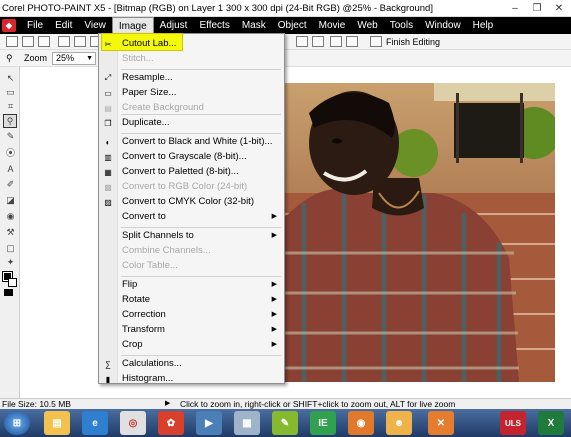  I want to click on import-icon, so click(336, 41).